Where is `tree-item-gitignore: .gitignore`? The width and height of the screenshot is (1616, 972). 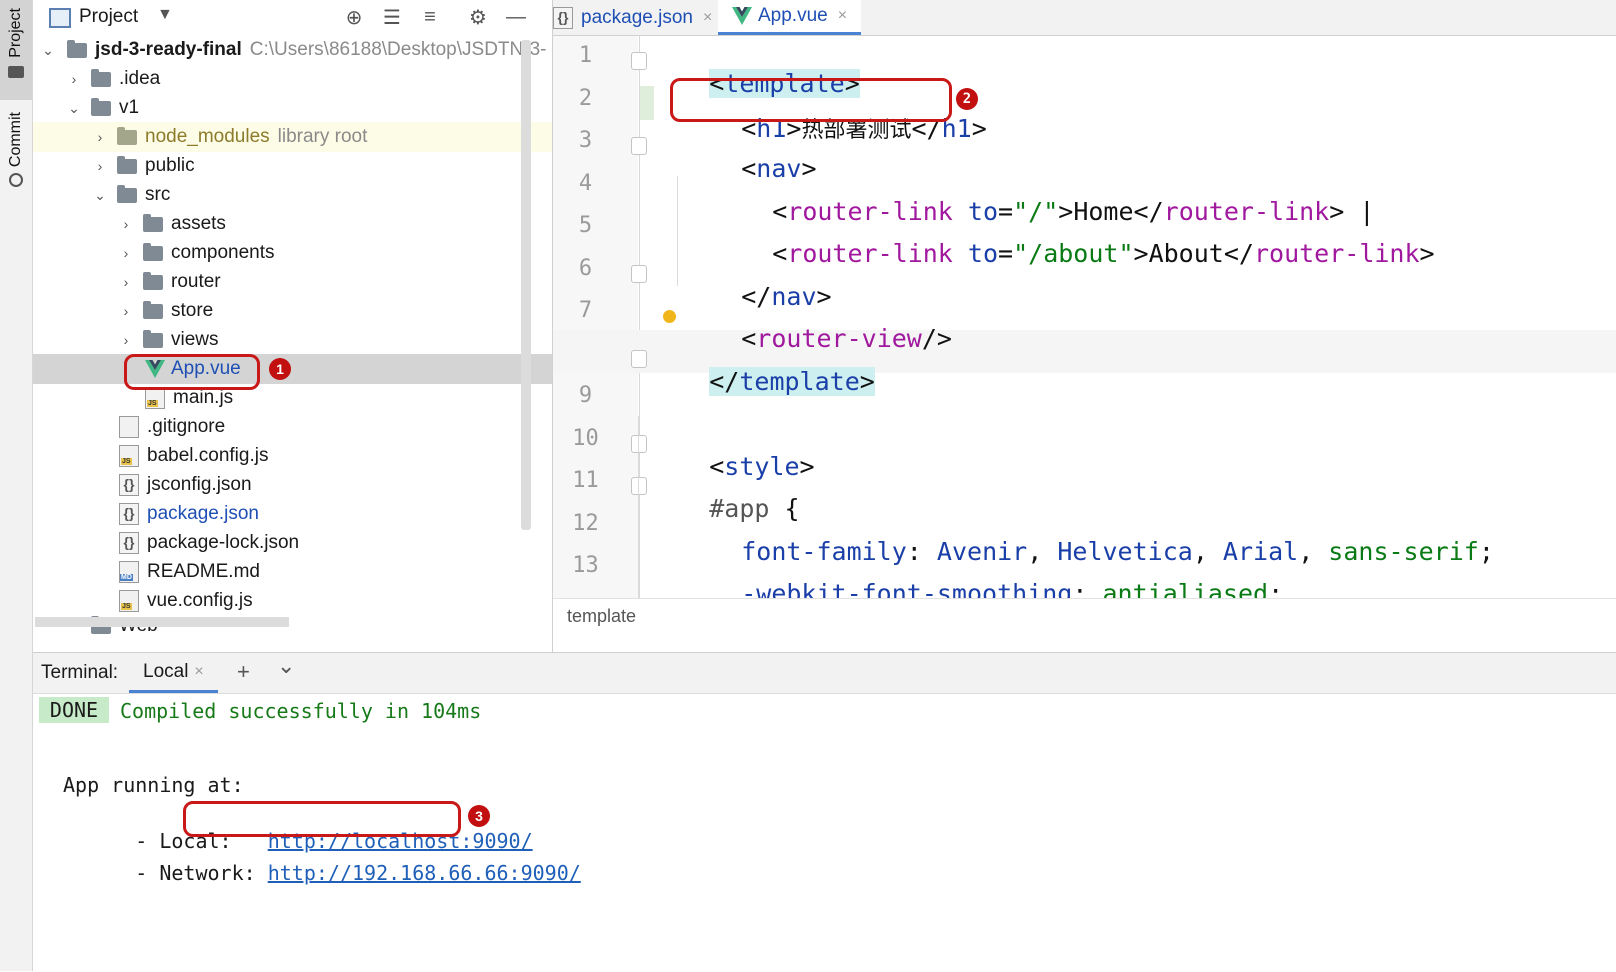 tree-item-gitignore: .gitignore is located at coordinates (292, 427).